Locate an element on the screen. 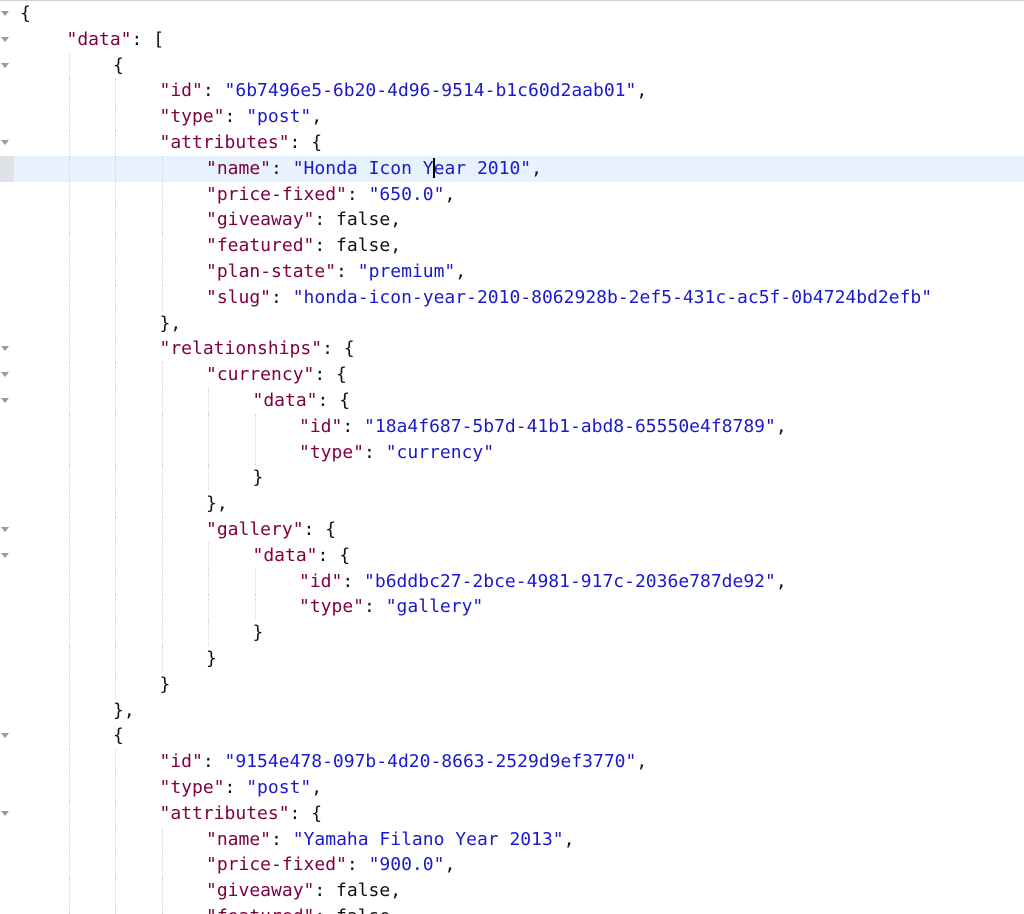 The width and height of the screenshot is (1024, 914). code-line: "currency": { is located at coordinates (512, 375).